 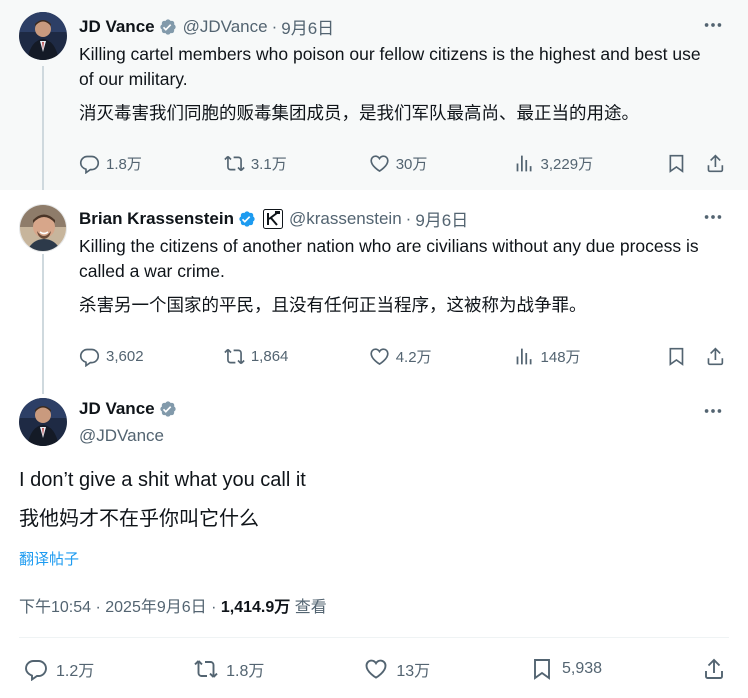 I want to click on action-bar: 3,602 1,864 4.2万 148万, so click(x=402, y=356).